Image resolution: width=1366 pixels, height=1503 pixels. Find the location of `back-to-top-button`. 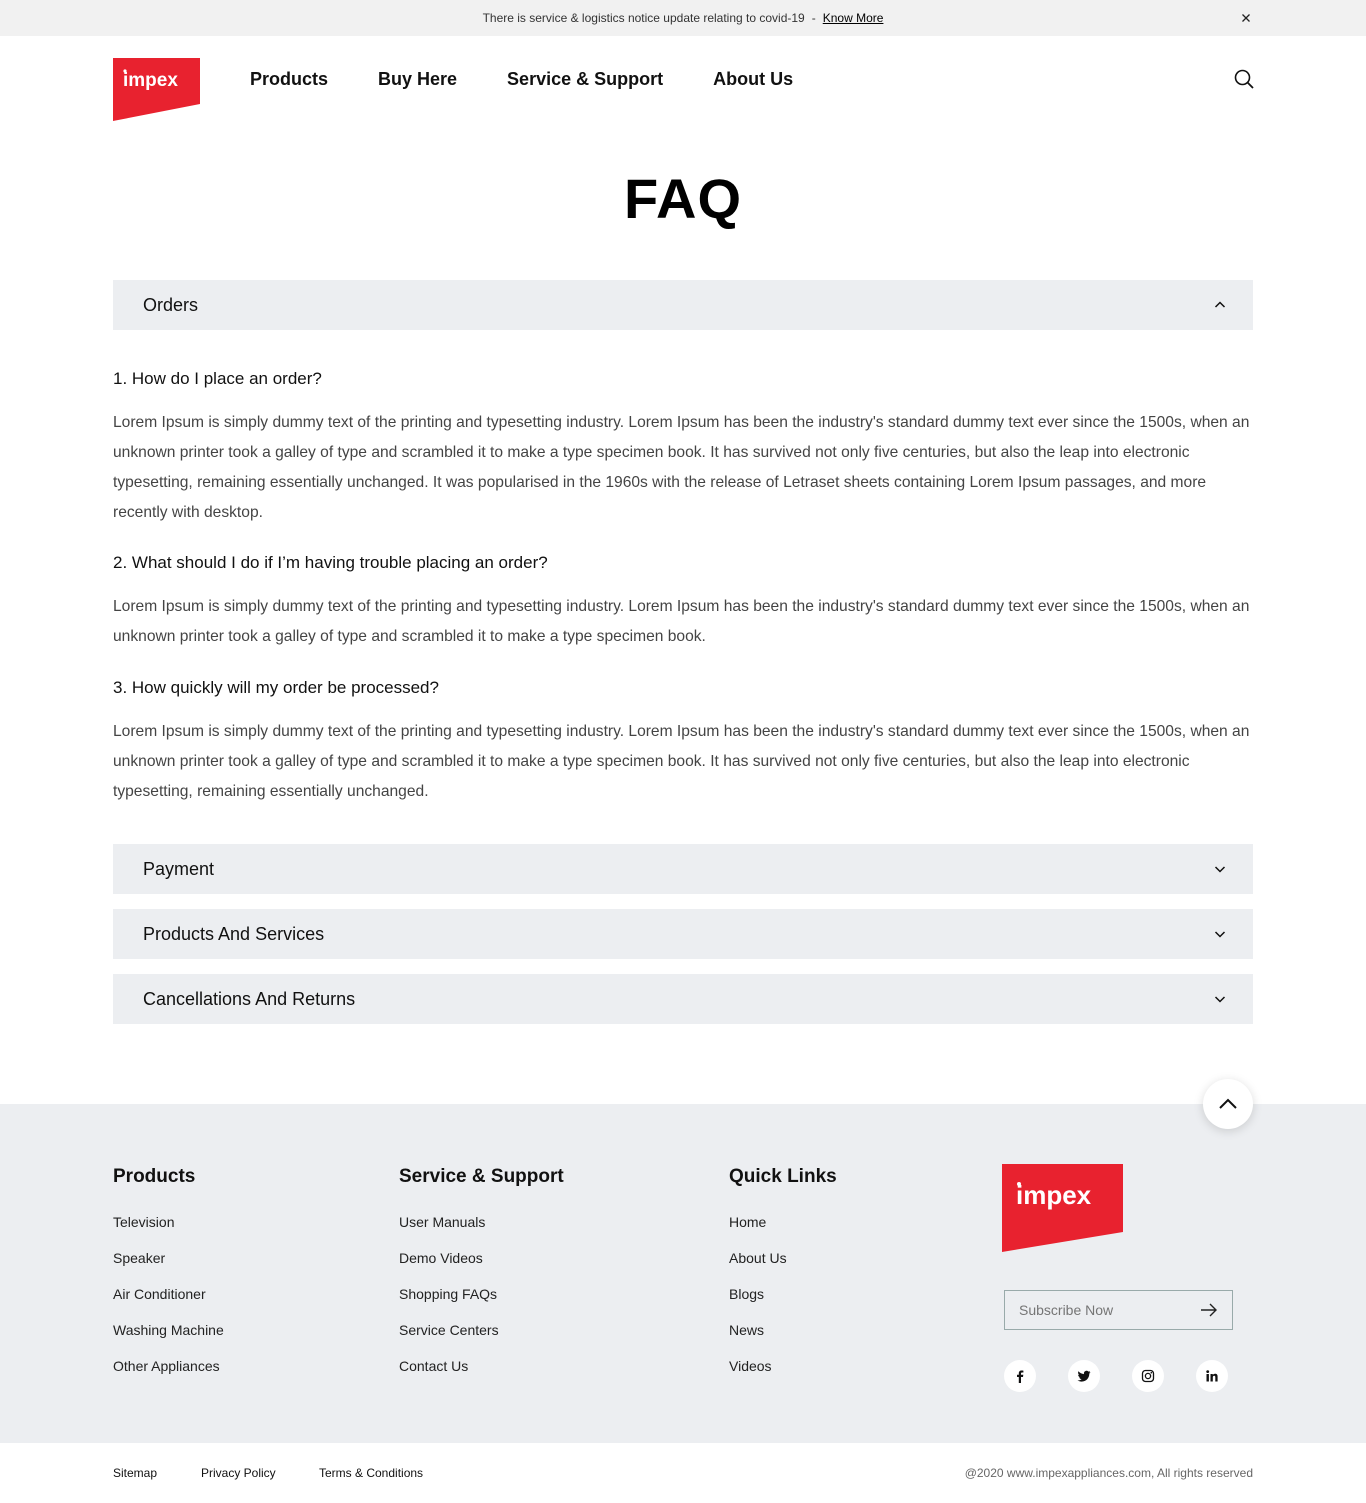

back-to-top-button is located at coordinates (1228, 1104).